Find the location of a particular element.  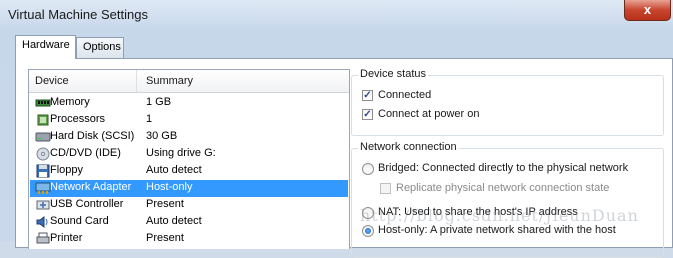

device-name: USB Controller is located at coordinates (87, 204).